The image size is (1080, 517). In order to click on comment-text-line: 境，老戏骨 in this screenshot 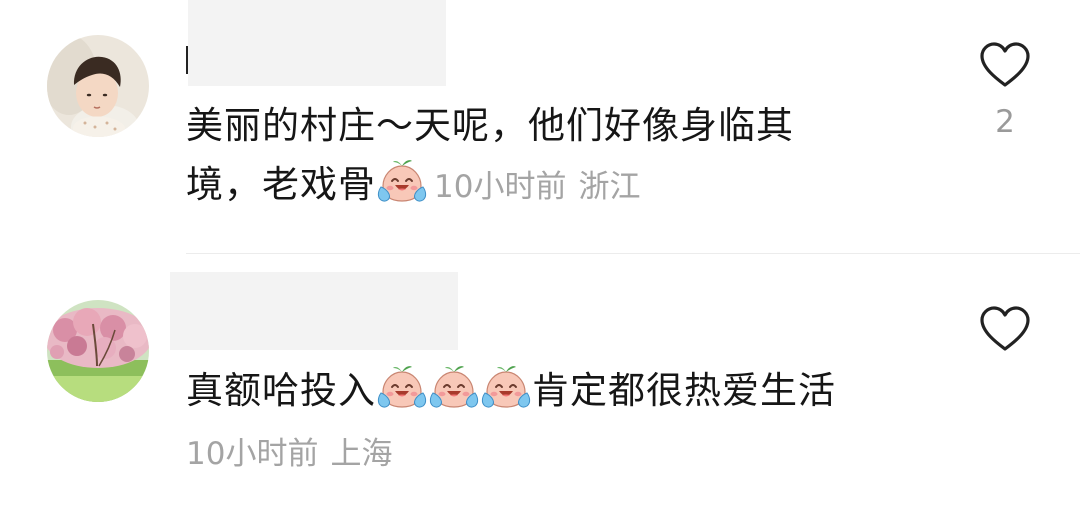, I will do `click(281, 184)`.